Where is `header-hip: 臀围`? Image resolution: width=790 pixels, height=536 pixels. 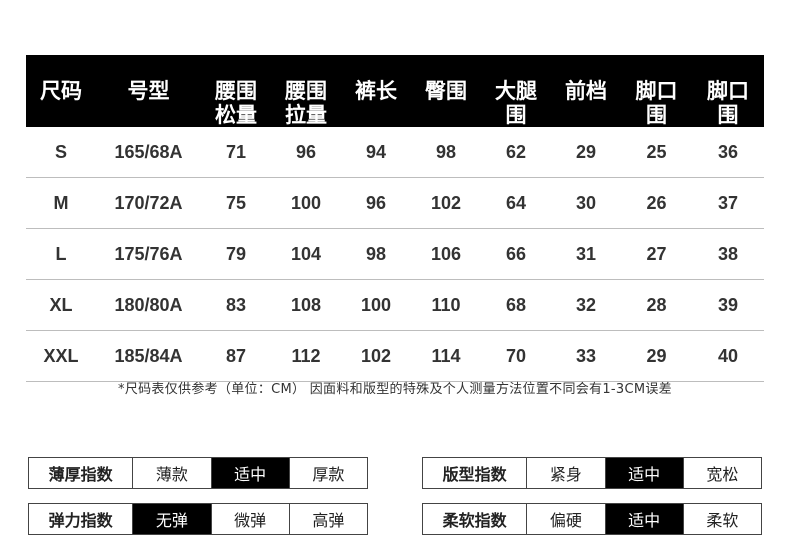
header-hip: 臀围 is located at coordinates (446, 91).